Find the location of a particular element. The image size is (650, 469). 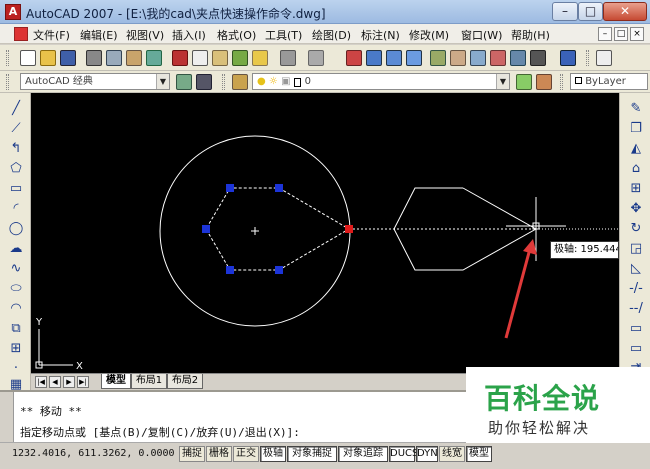

linetype-select: ByLayer is located at coordinates (609, 81).